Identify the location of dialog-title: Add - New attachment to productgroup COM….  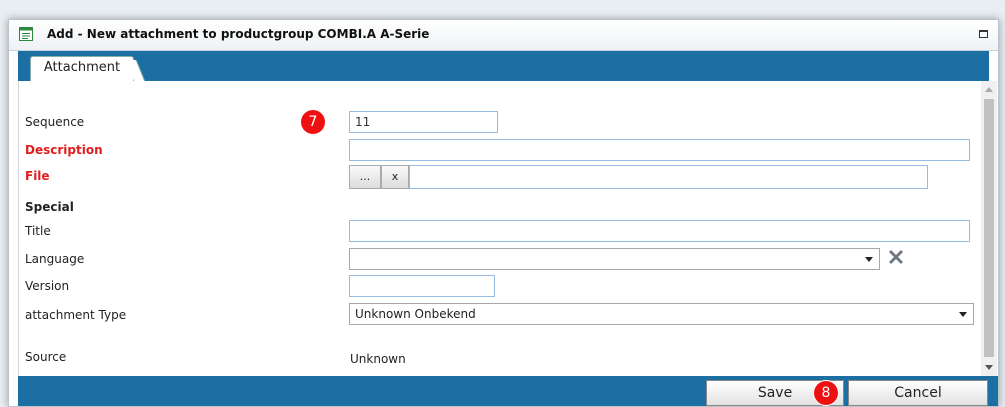
(238, 34).